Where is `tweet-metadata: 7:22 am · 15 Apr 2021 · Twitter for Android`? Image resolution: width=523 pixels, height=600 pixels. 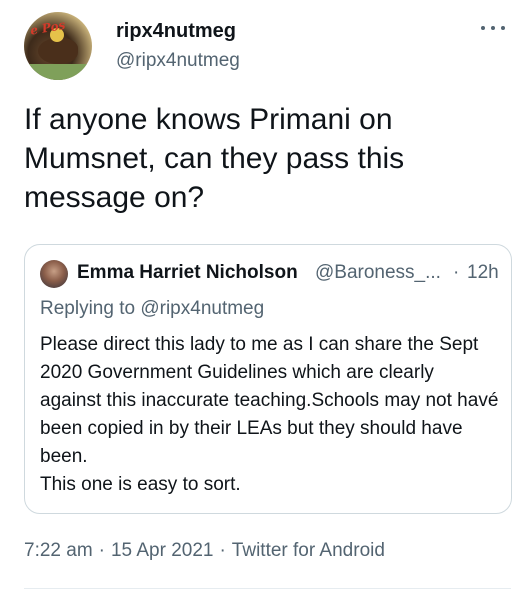 tweet-metadata: 7:22 am · 15 Apr 2021 · Twitter for Android is located at coordinates (204, 551).